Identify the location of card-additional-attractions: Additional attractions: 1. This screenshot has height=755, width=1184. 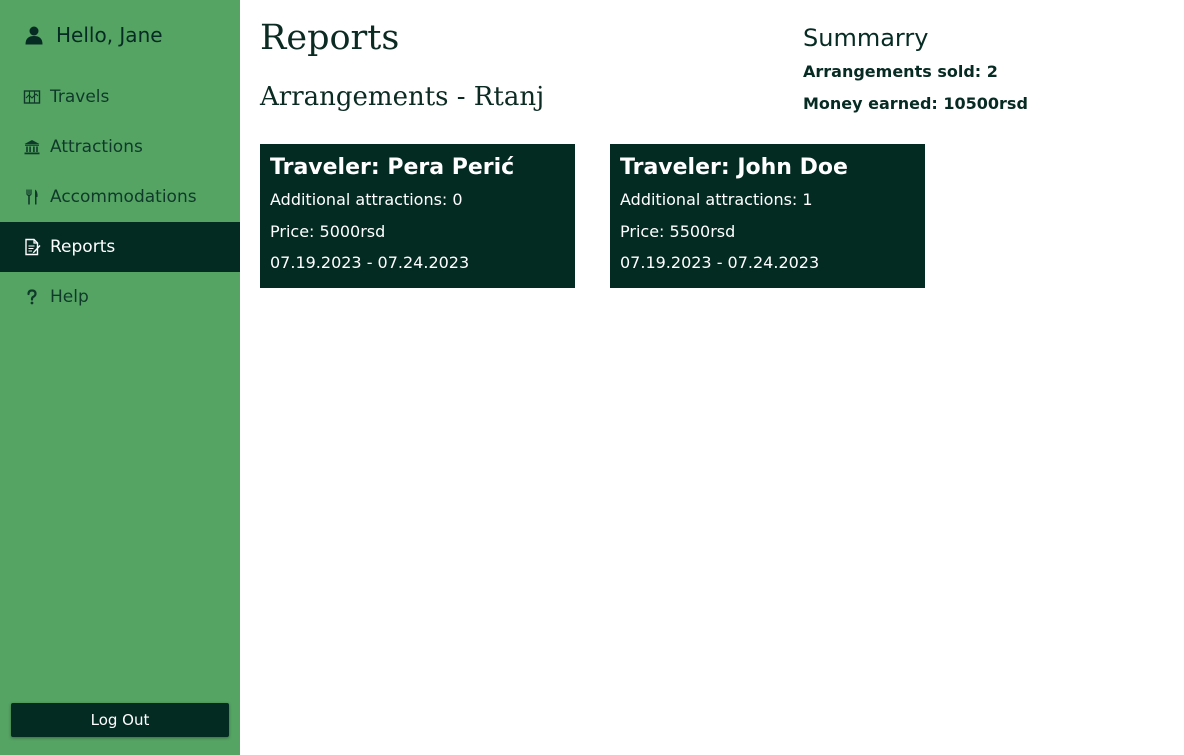
(716, 199).